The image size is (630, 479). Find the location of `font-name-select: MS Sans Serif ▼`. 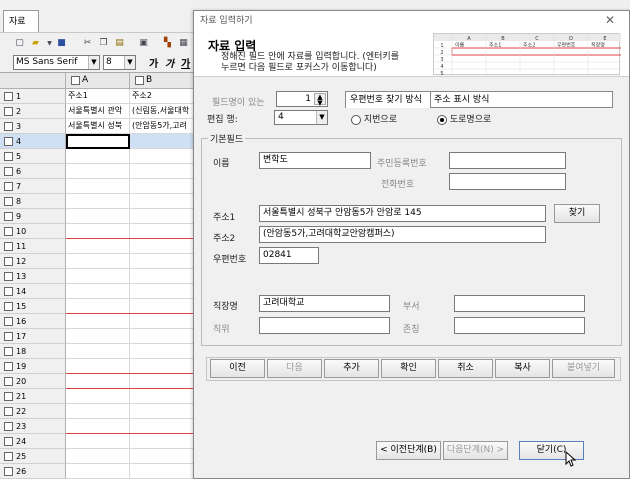

font-name-select: MS Sans Serif ▼ is located at coordinates (56, 62).